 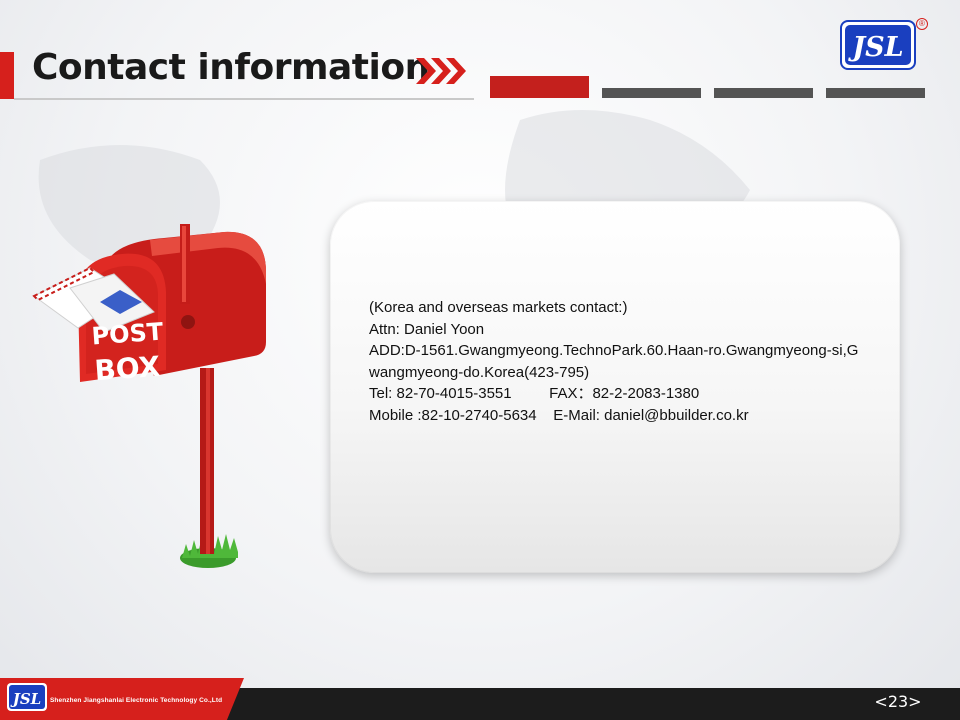 What do you see at coordinates (244, 99) in the screenshot?
I see `header-underline` at bounding box center [244, 99].